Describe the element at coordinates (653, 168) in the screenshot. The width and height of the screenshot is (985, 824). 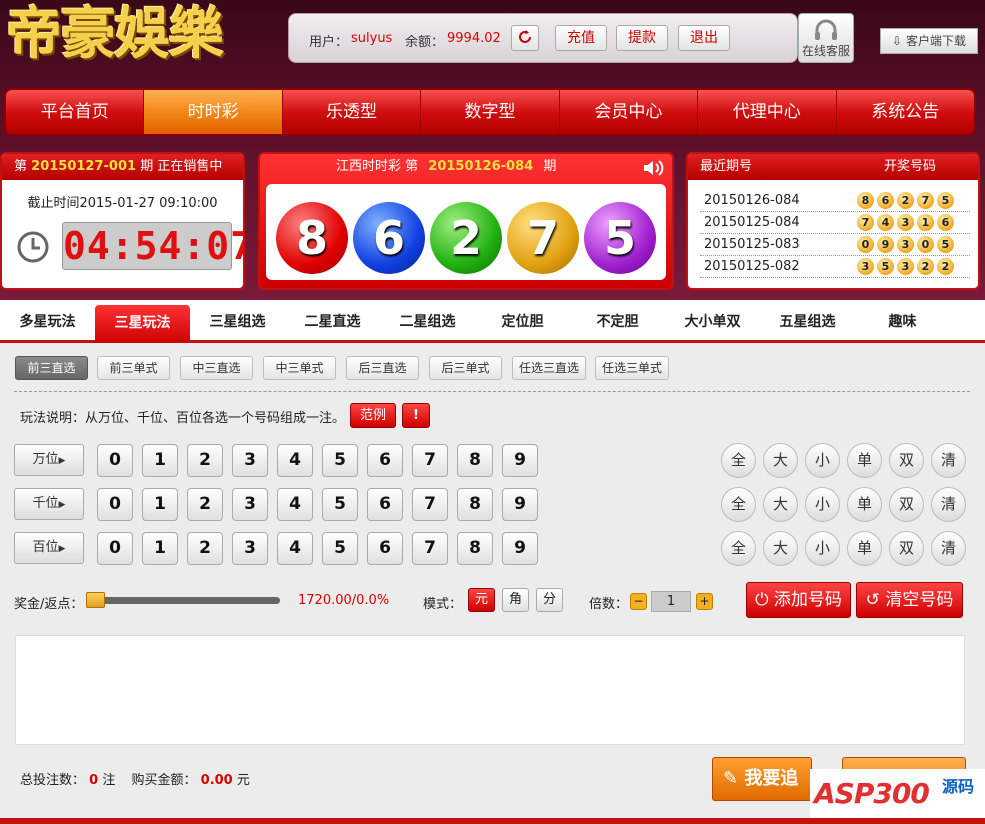
I see `speaker-icon` at that location.